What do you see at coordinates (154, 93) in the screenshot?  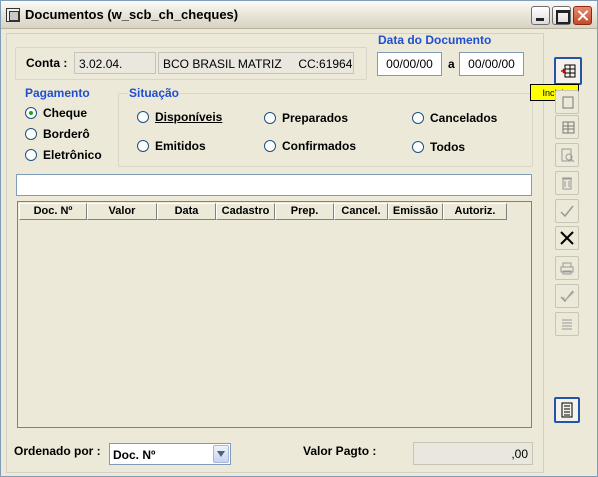 I see `situacao-title: Situação` at bounding box center [154, 93].